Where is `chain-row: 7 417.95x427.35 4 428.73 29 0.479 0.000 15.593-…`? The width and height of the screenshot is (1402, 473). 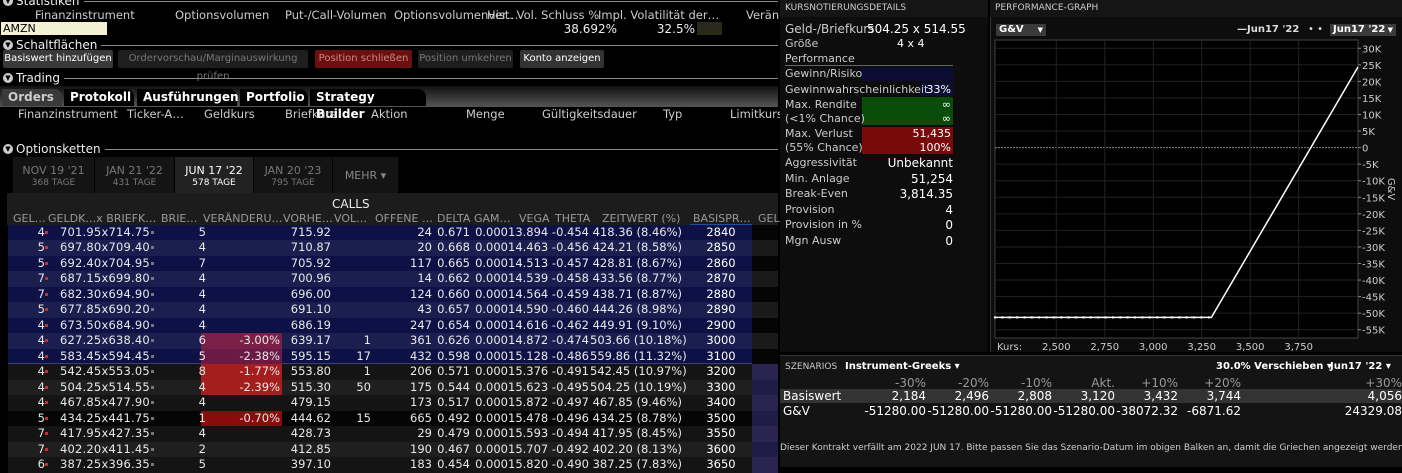 chain-row: 7 417.95x427.35 4 428.73 29 0.479 0.000 15.593-… is located at coordinates (393, 434).